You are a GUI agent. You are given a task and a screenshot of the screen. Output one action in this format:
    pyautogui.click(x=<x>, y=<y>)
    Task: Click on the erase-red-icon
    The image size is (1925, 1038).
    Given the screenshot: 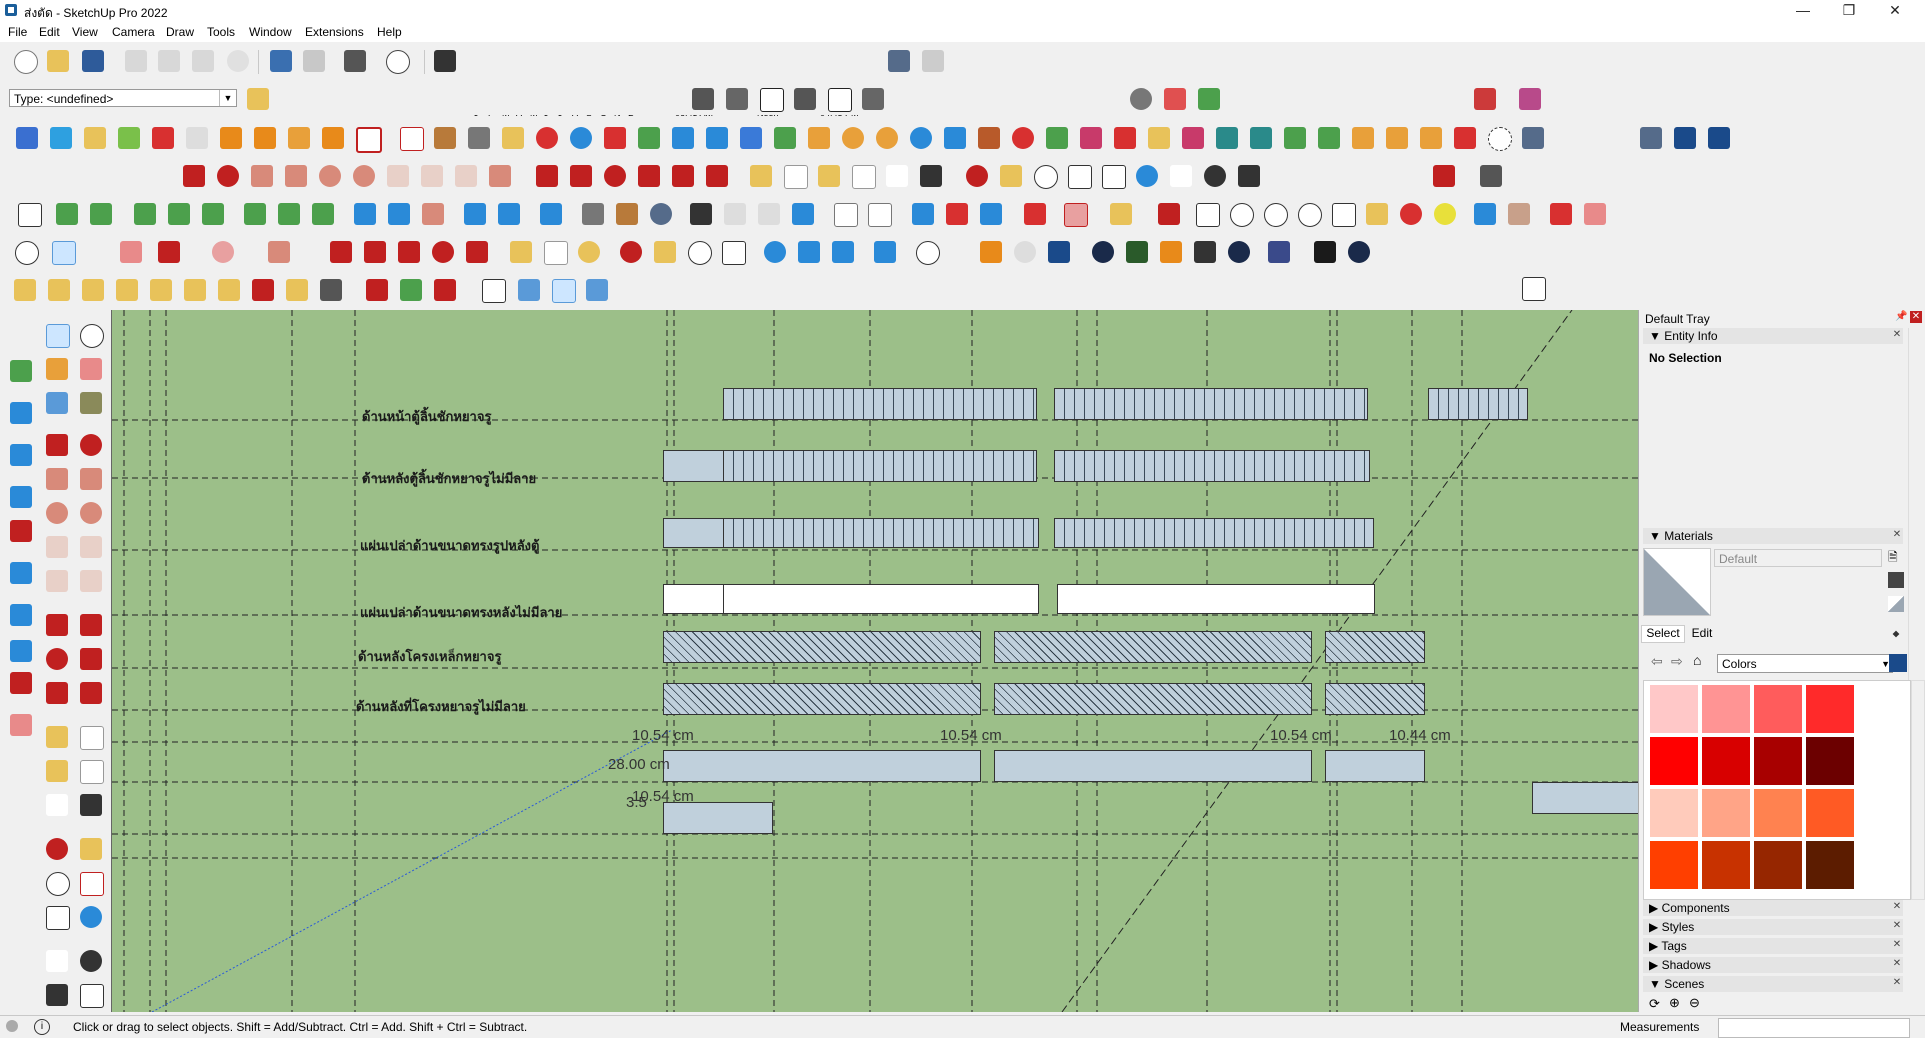 What is the action you would take?
    pyautogui.click(x=1076, y=215)
    